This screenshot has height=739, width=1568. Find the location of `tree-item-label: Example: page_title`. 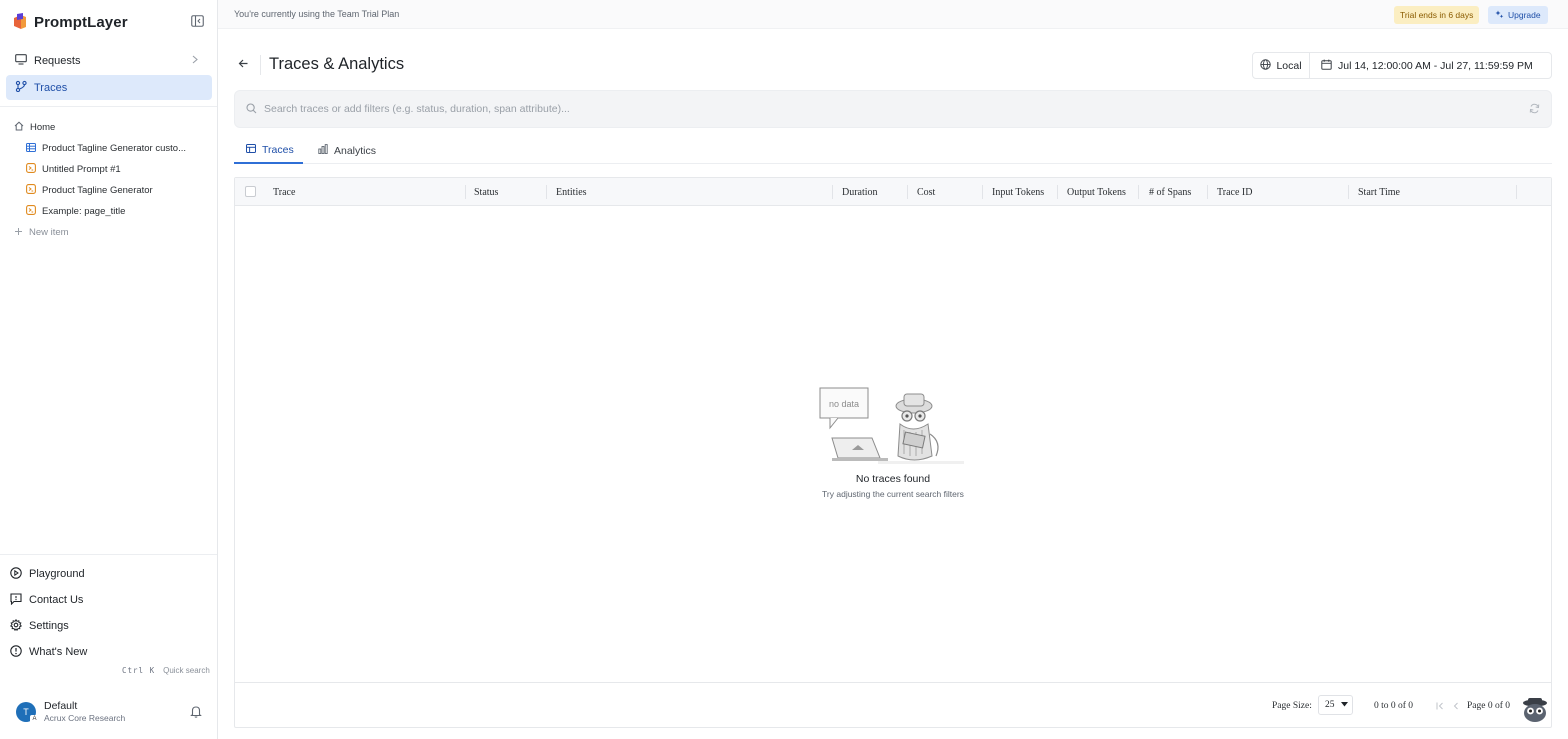

tree-item-label: Example: page_title is located at coordinates (84, 211).